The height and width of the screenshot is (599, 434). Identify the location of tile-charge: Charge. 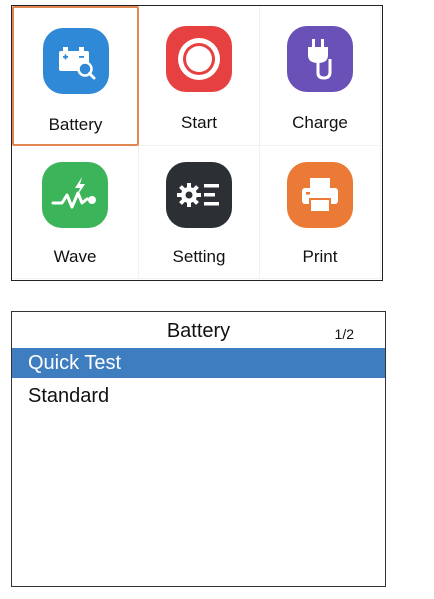
(320, 76).